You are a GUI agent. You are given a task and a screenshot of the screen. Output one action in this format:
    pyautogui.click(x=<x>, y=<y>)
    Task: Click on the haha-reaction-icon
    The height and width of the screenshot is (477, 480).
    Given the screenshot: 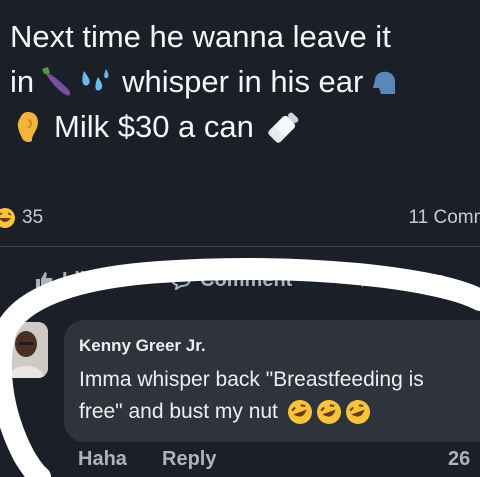 What is the action you would take?
    pyautogui.click(x=7, y=218)
    